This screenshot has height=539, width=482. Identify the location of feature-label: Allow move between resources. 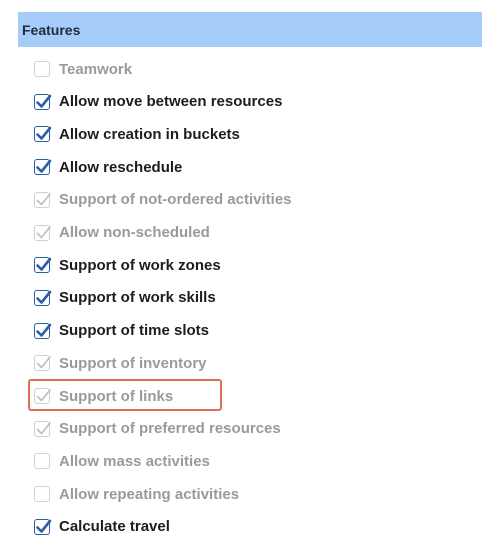
(171, 102).